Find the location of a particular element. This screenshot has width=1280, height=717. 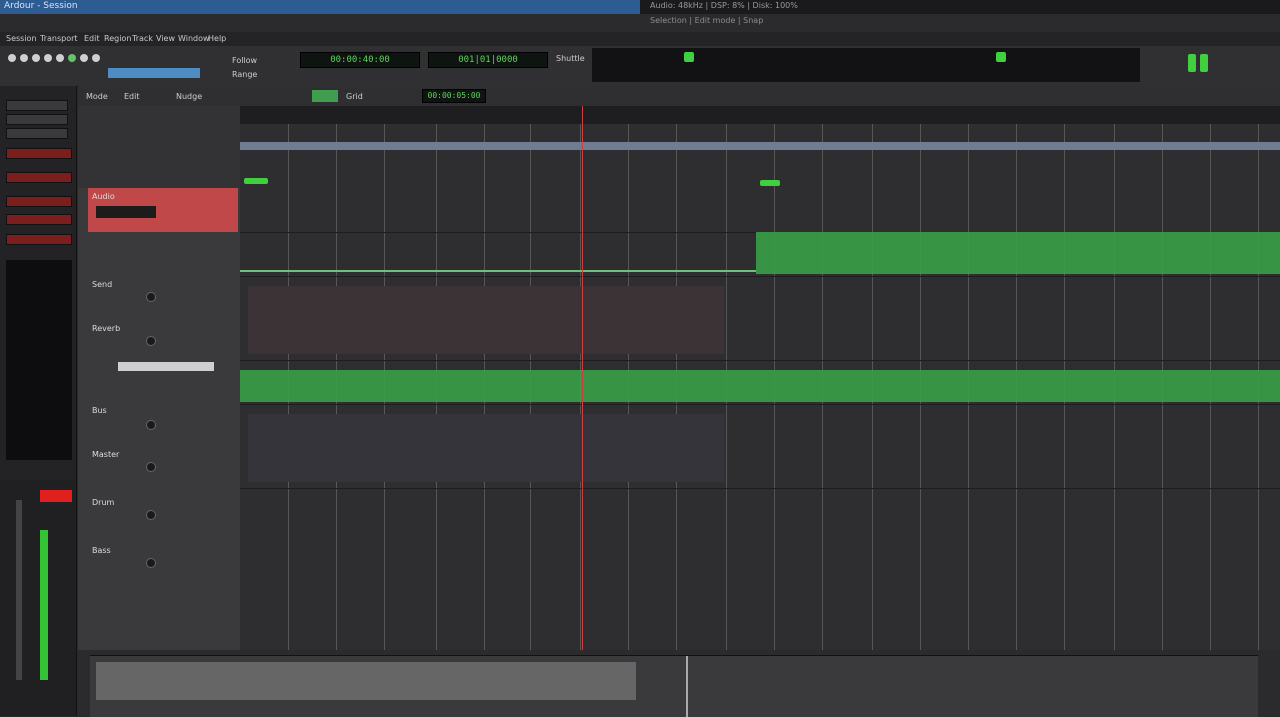

playhead is located at coordinates (582, 378).